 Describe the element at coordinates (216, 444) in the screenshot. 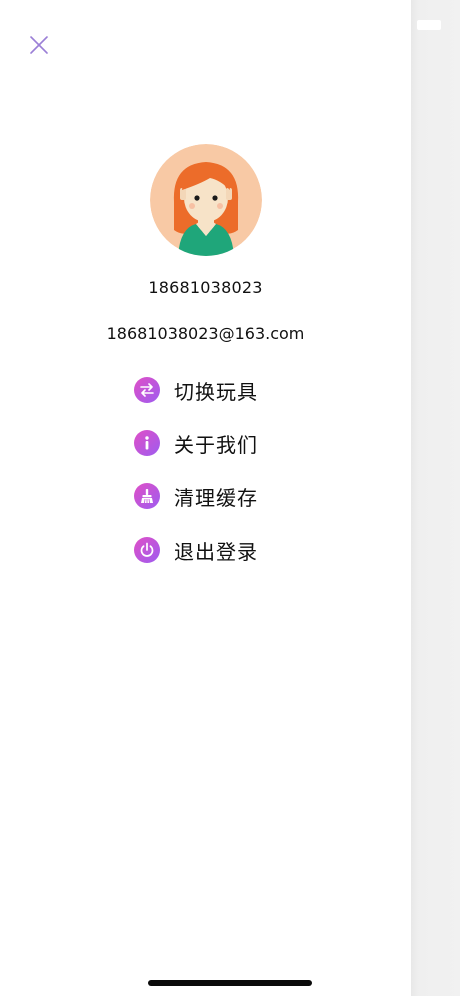

I see `menu-item-label: 关于我们` at that location.